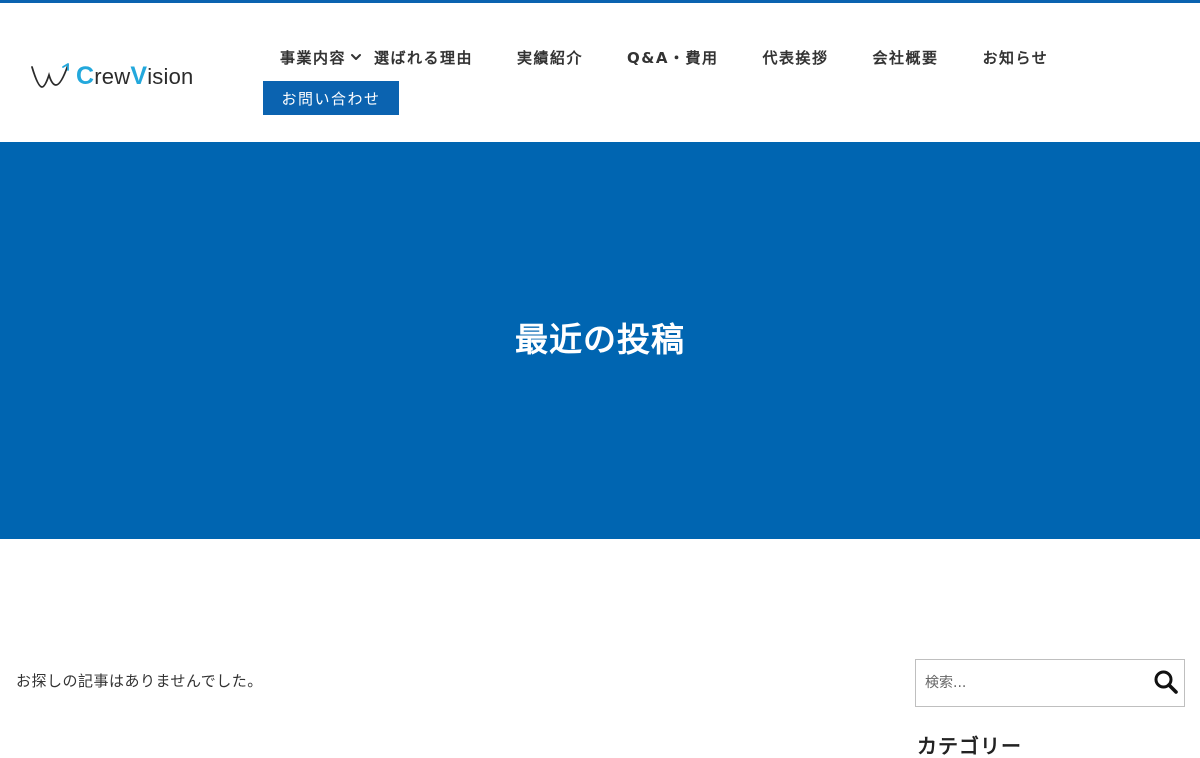 The image size is (1200, 758). I want to click on search-button, so click(1166, 682).